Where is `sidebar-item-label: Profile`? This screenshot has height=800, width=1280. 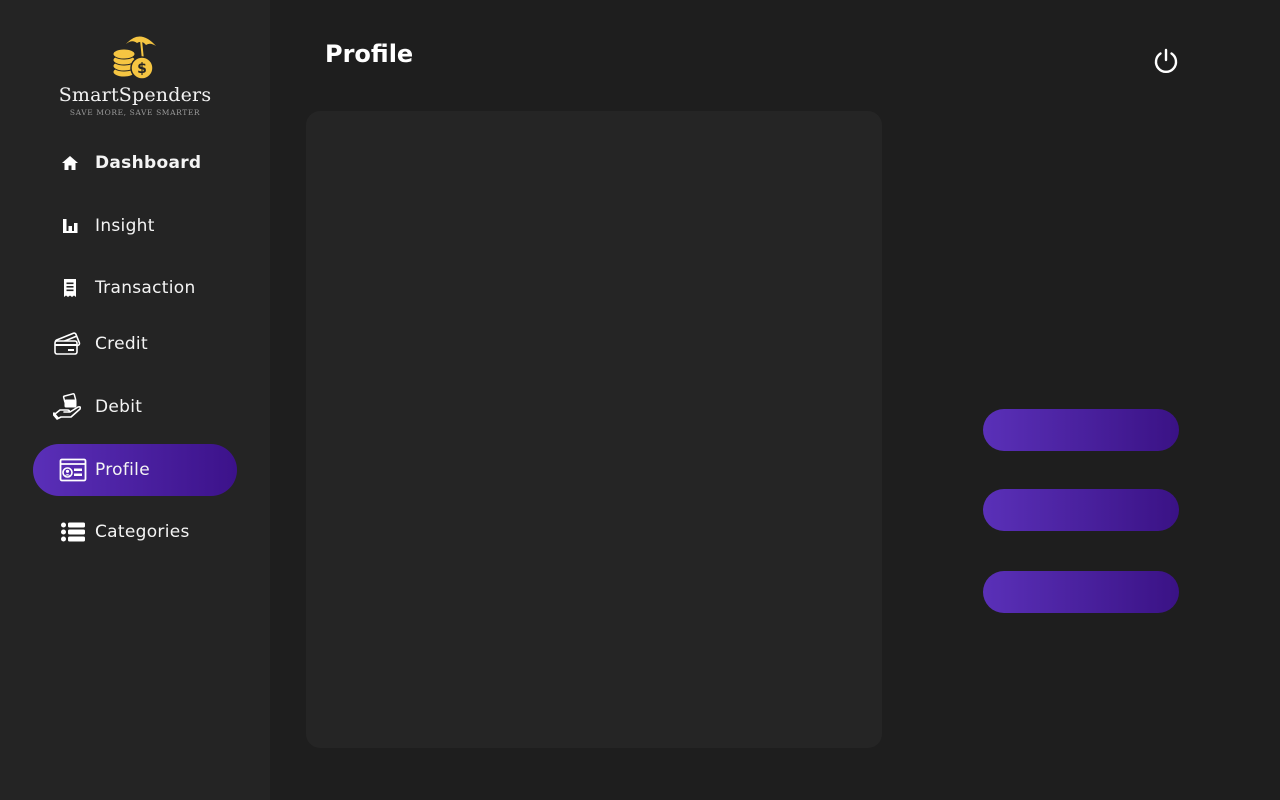
sidebar-item-label: Profile is located at coordinates (122, 470).